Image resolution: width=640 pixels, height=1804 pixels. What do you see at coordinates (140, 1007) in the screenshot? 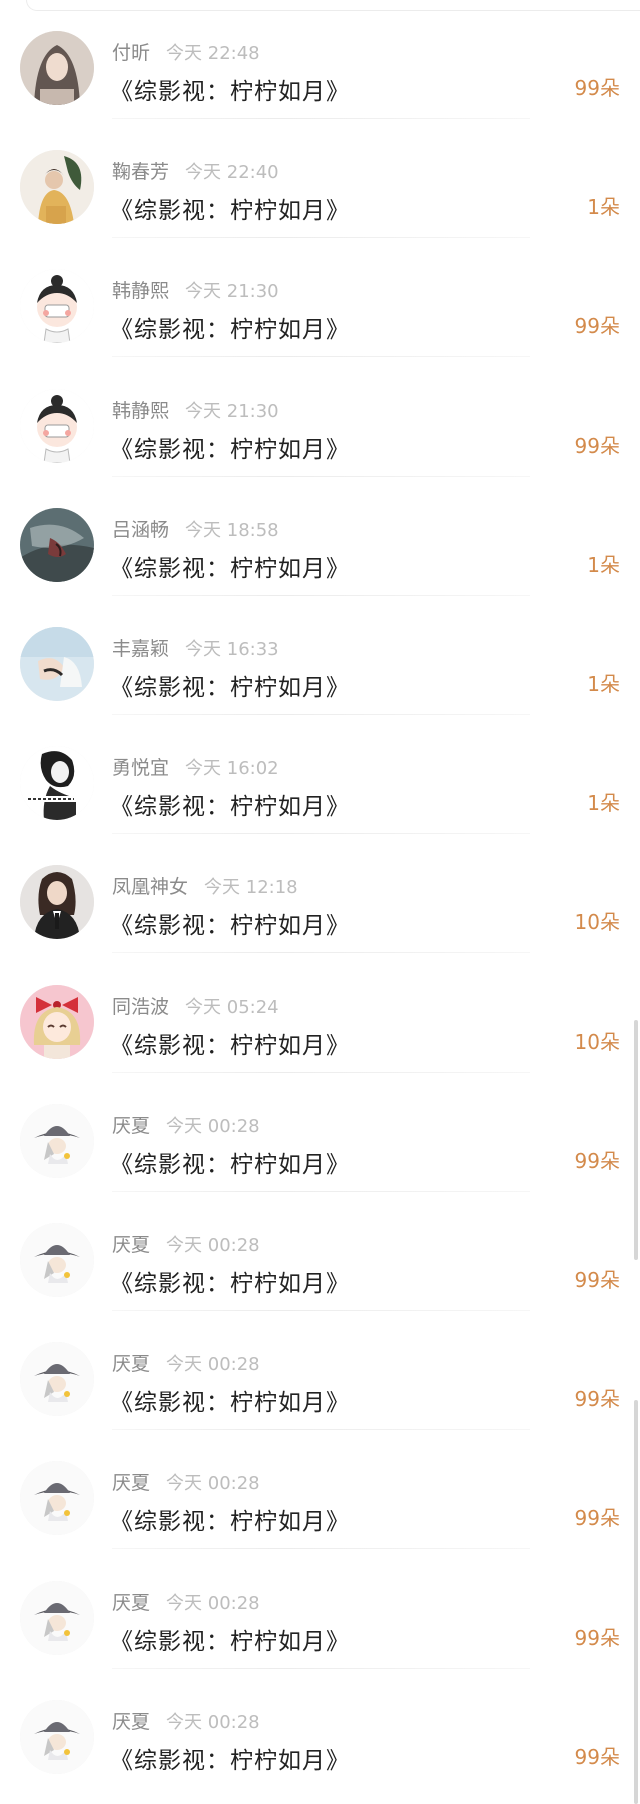
I see `user-name: 同浩波` at bounding box center [140, 1007].